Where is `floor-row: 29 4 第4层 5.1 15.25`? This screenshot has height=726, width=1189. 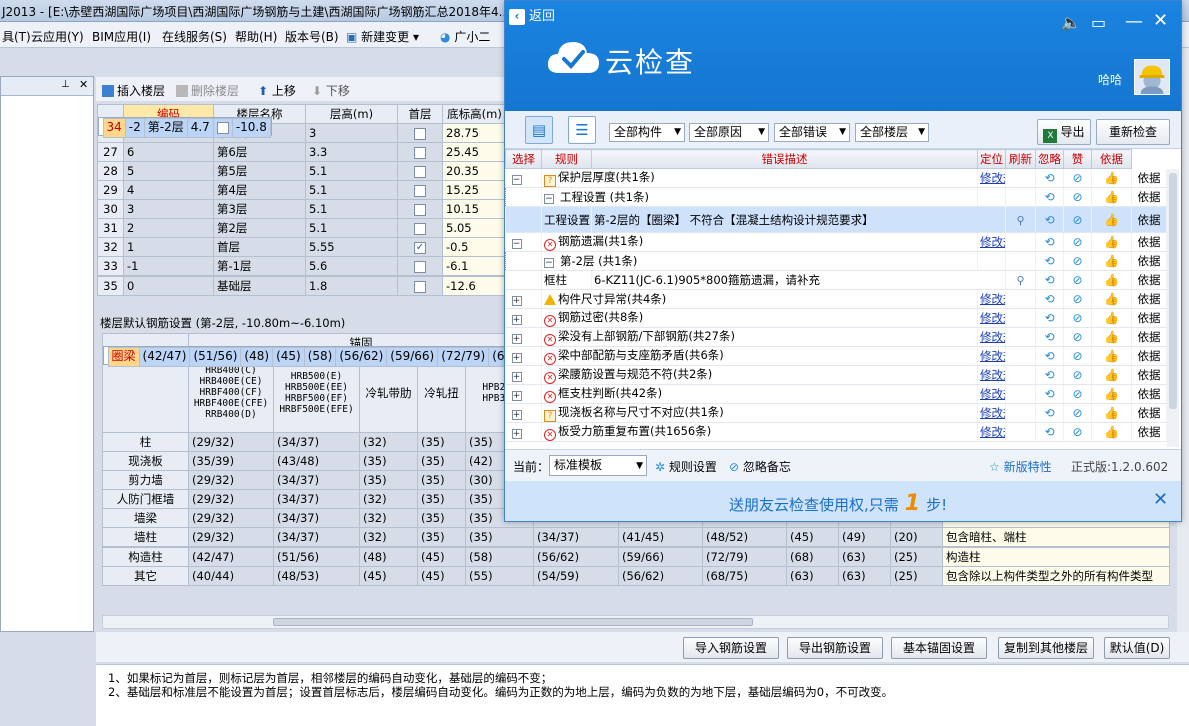
floor-row: 29 4 第4层 5.1 15.25 is located at coordinates (302, 190).